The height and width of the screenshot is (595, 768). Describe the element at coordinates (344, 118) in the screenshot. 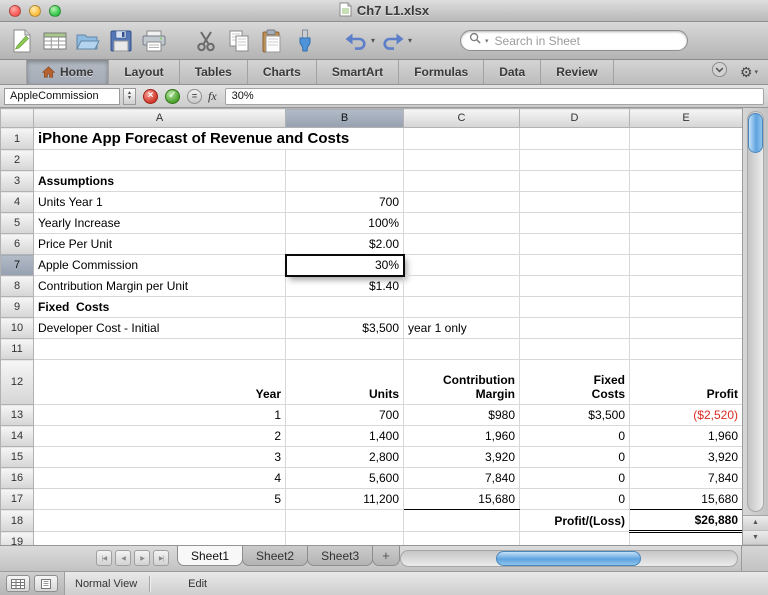

I see `col-header-B: B` at that location.